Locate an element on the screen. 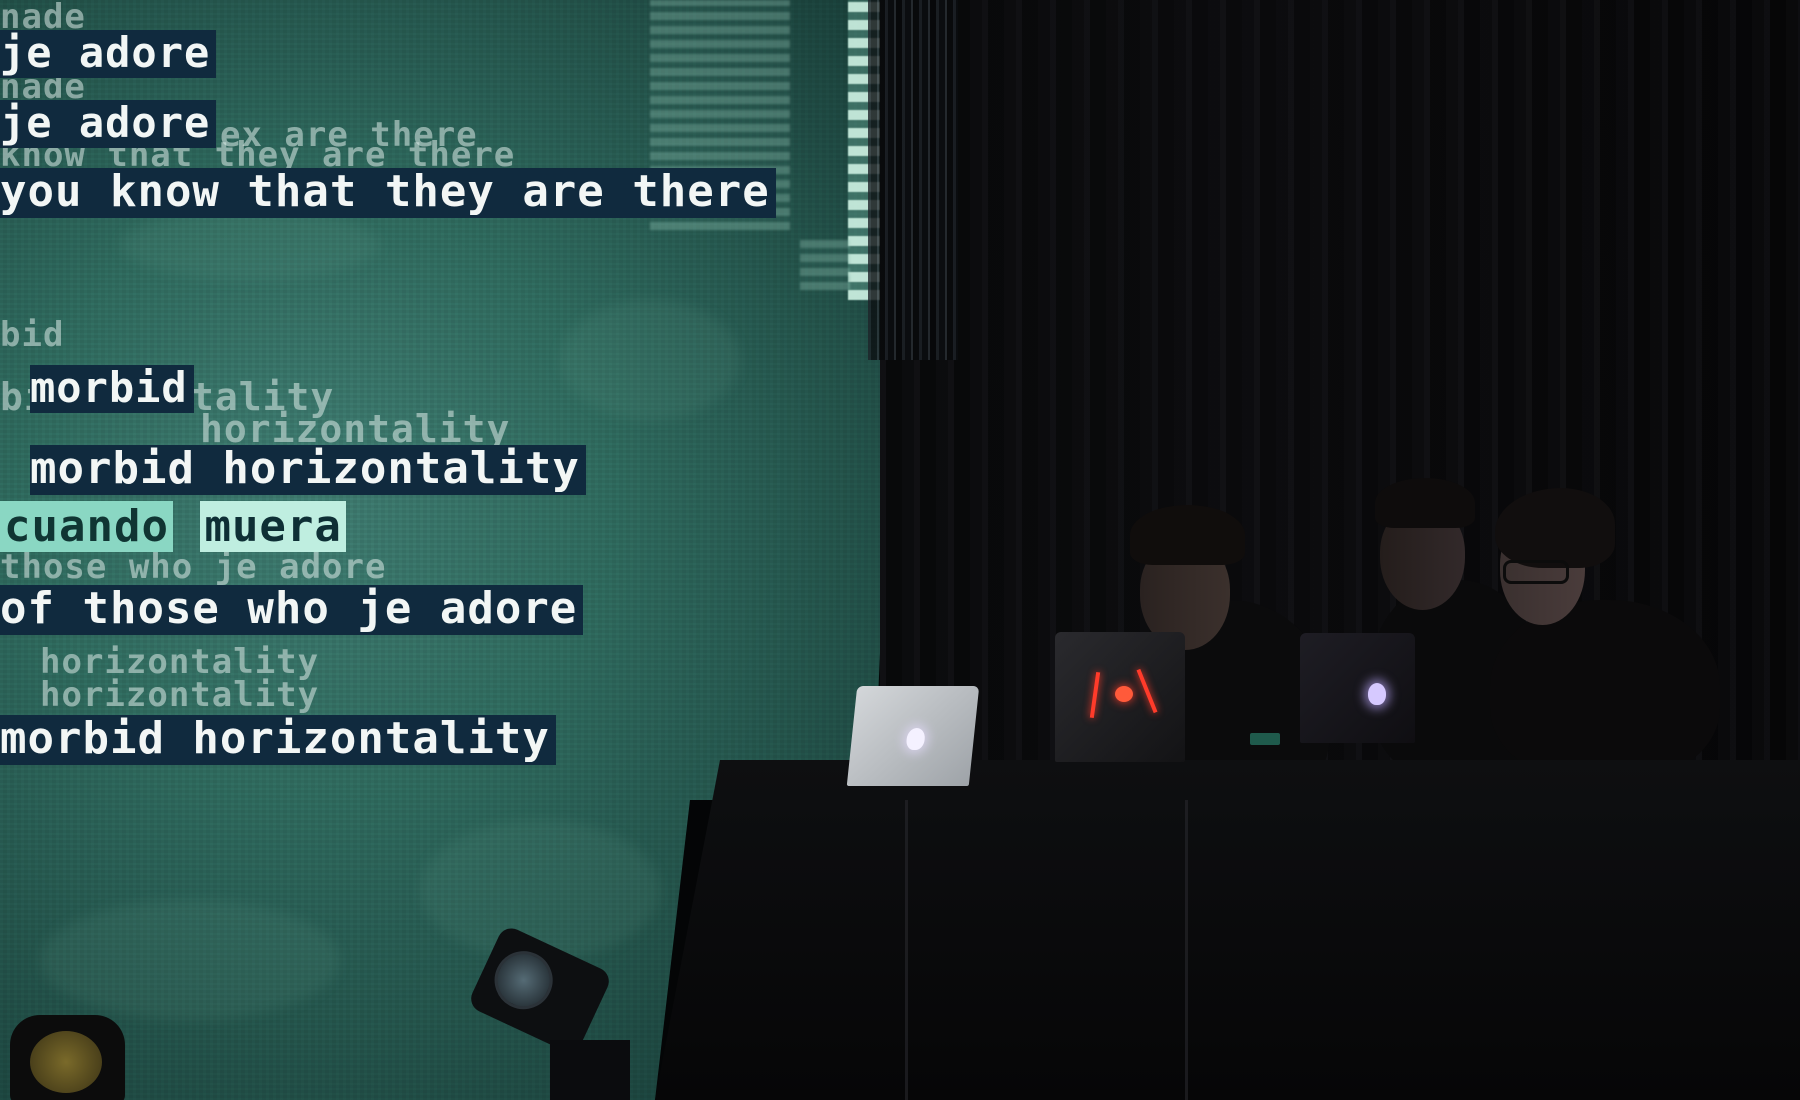 This screenshot has width=1800, height=1100. highlight-word: muera is located at coordinates (273, 526).